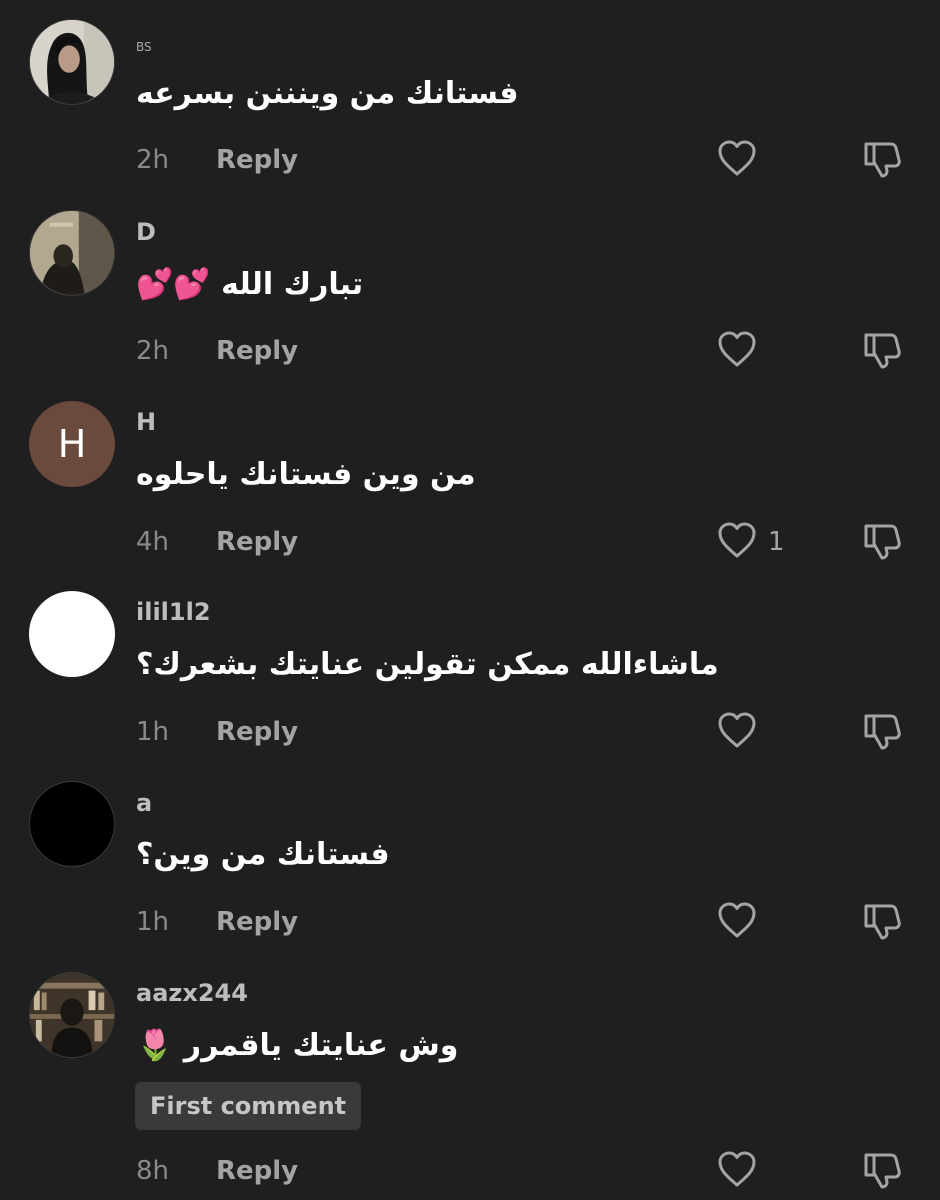 The image size is (940, 1200). What do you see at coordinates (248, 1106) in the screenshot?
I see `first-comment-badge: First comment` at bounding box center [248, 1106].